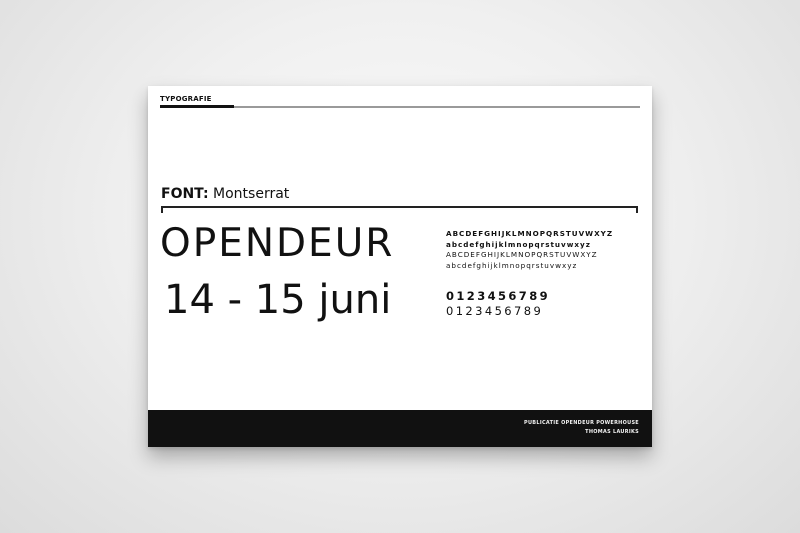  What do you see at coordinates (399, 207) in the screenshot?
I see `bracket-divider` at bounding box center [399, 207].